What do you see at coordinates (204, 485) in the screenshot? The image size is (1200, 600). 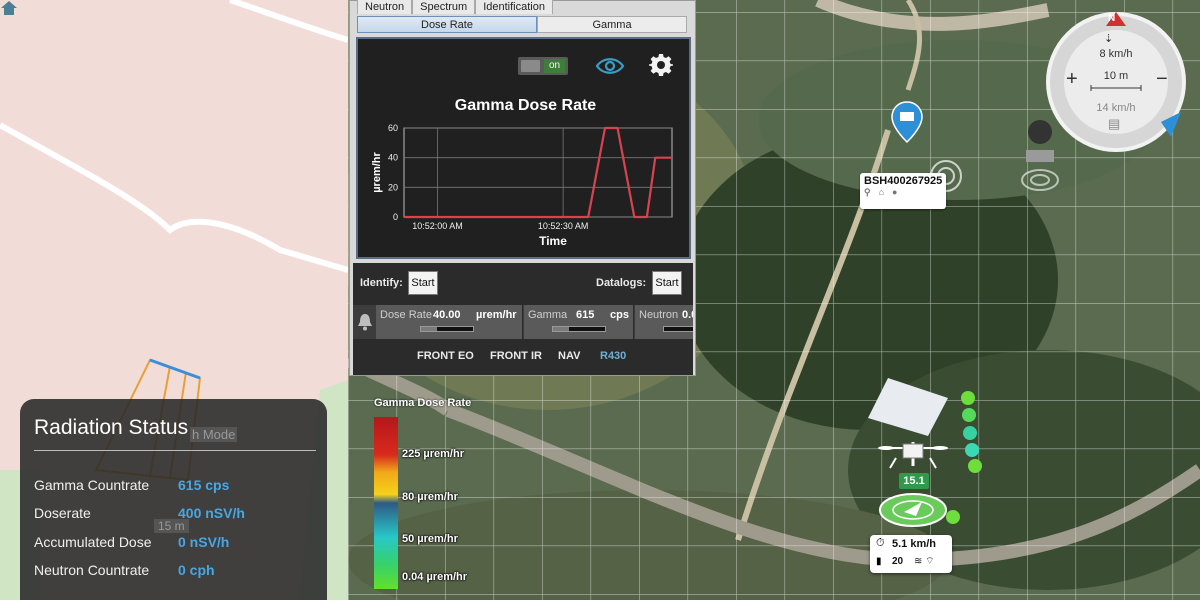 I see `gamma-countrate-value: 615 cps` at bounding box center [204, 485].